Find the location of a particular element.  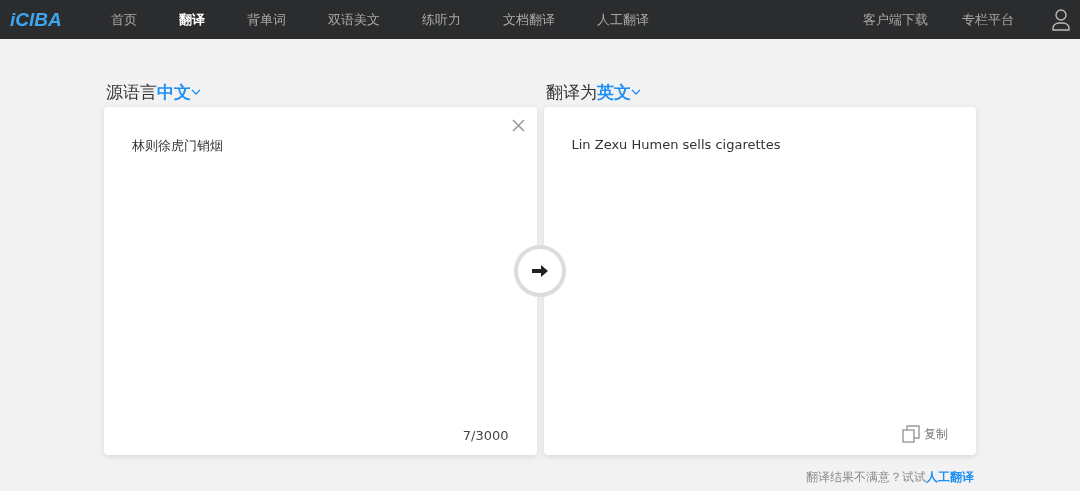

footer-hint: 翻译结果不满意？试试人工翻译 is located at coordinates (889, 477).